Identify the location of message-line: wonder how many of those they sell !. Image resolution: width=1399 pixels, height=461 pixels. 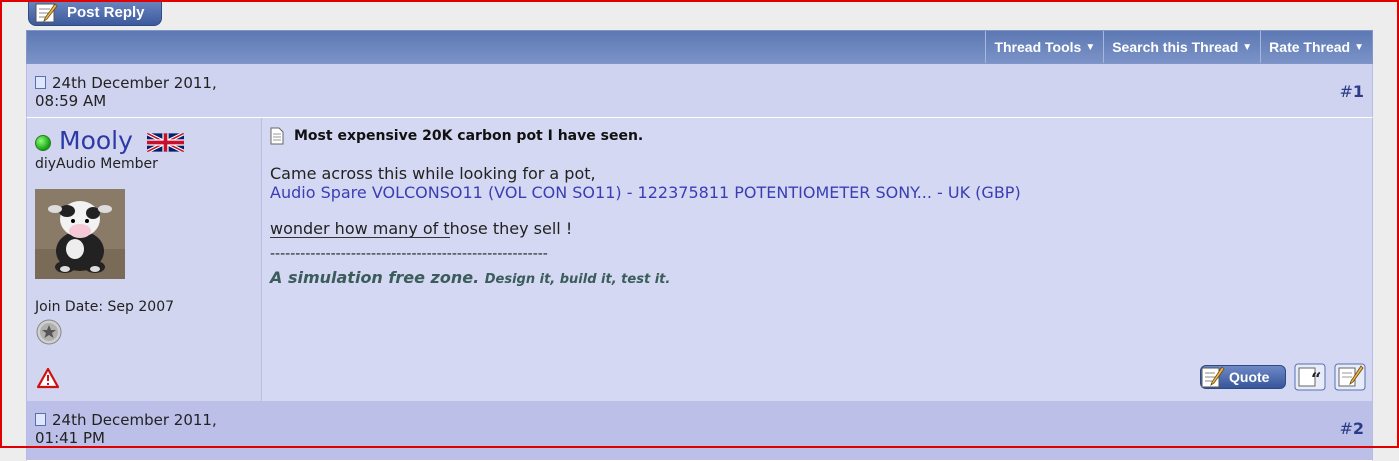
(421, 228).